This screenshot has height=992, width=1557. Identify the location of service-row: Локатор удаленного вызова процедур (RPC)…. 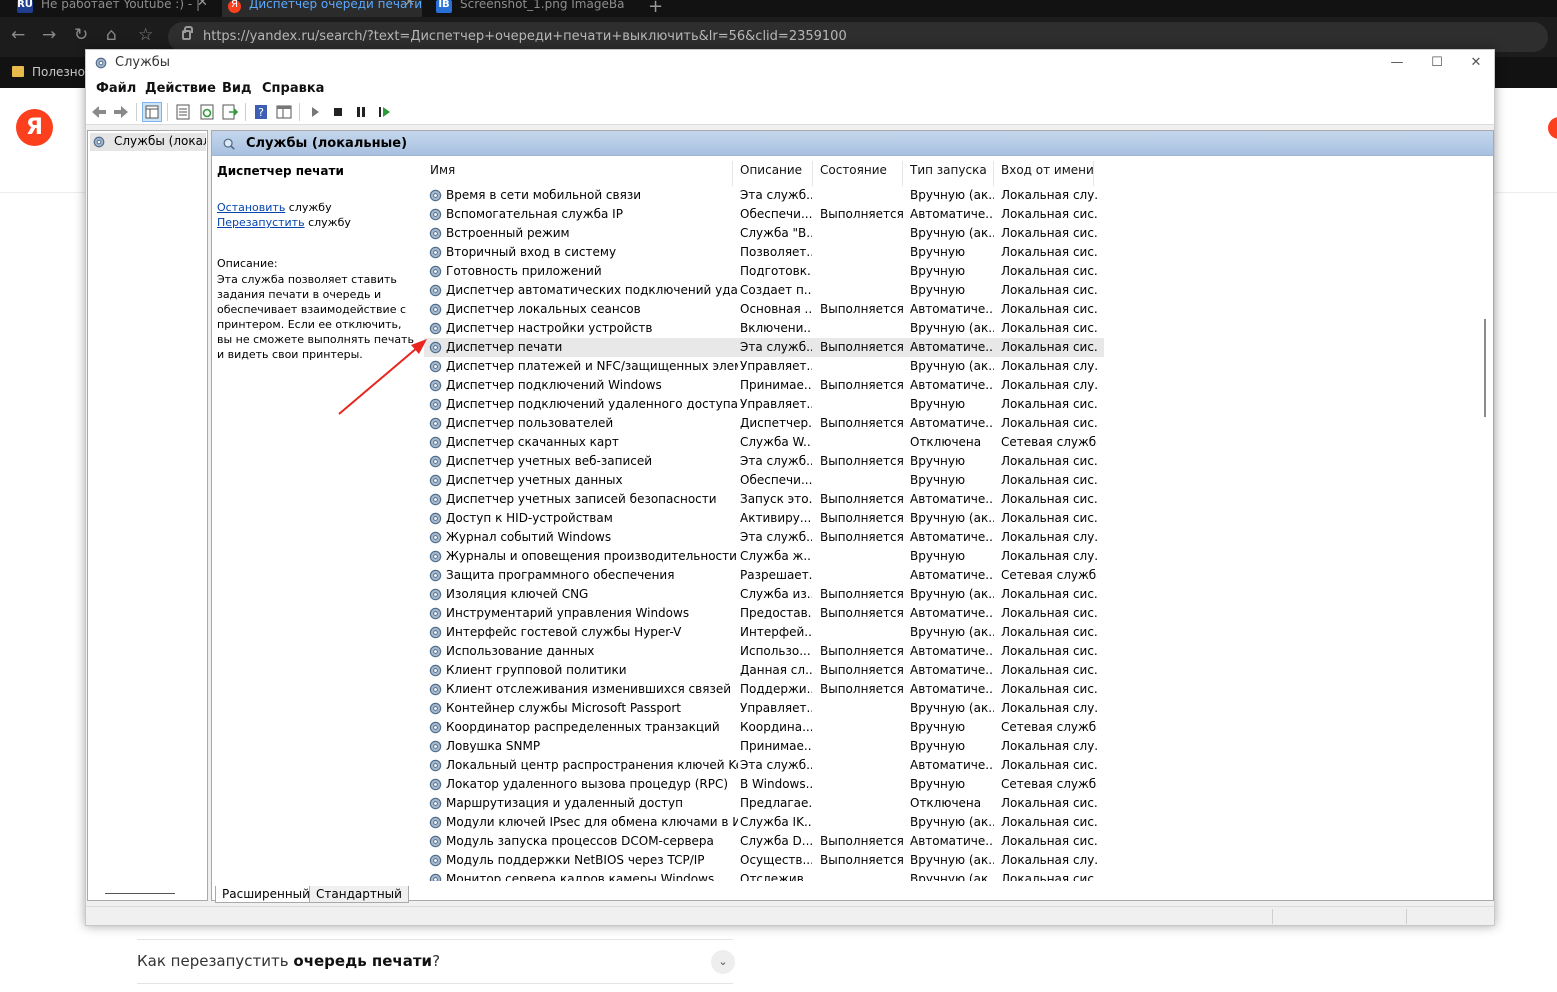
(764, 784).